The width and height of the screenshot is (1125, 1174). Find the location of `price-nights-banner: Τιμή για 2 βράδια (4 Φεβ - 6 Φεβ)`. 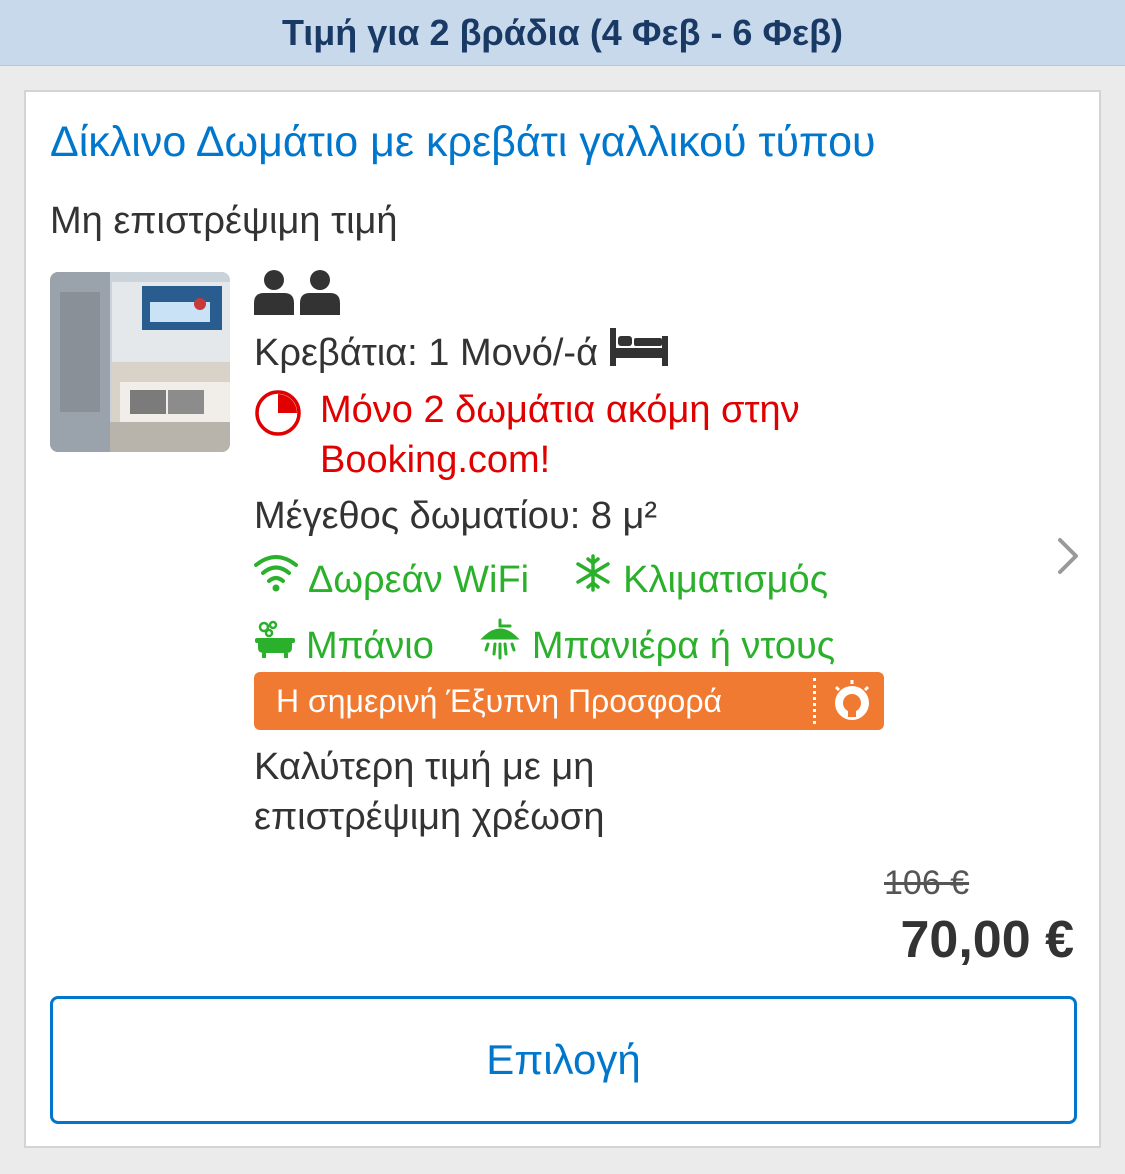

price-nights-banner: Τιμή για 2 βράδια (4 Φεβ - 6 Φεβ) is located at coordinates (562, 33).